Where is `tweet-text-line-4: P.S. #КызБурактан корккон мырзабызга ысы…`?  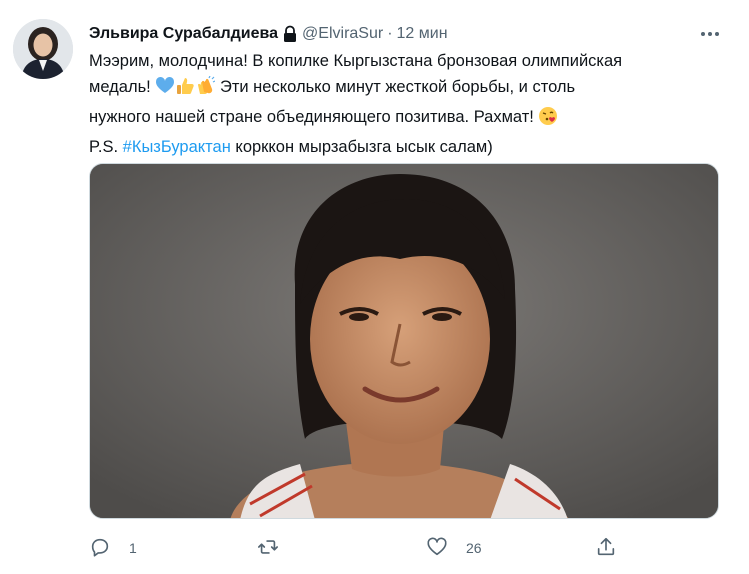 tweet-text-line-4: P.S. #КызБурактан корккон мырзабызга ысы… is located at coordinates (409, 147).